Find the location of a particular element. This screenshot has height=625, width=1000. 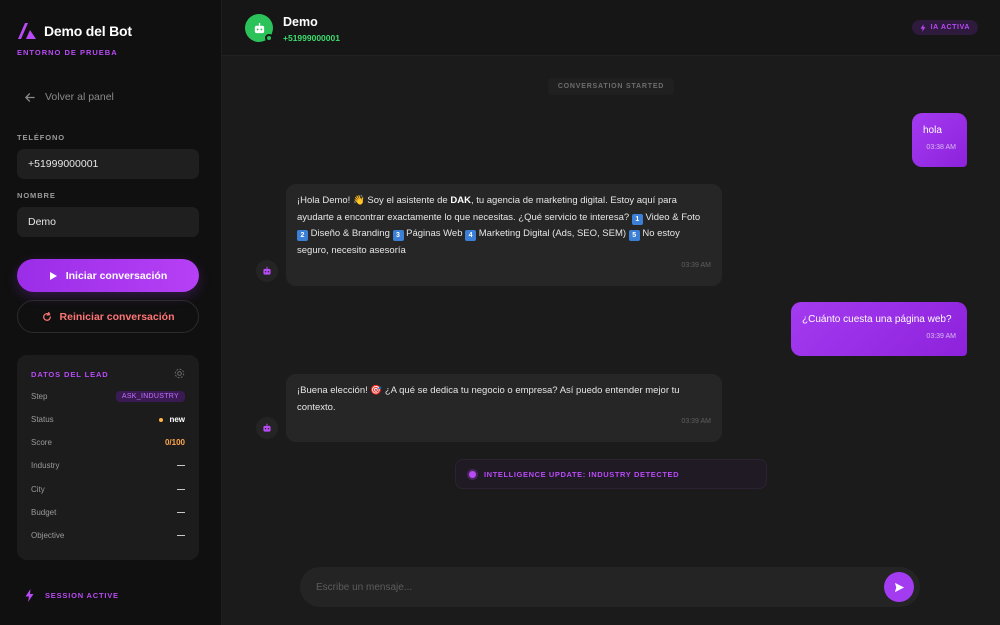

message-text: hola is located at coordinates (932, 130).